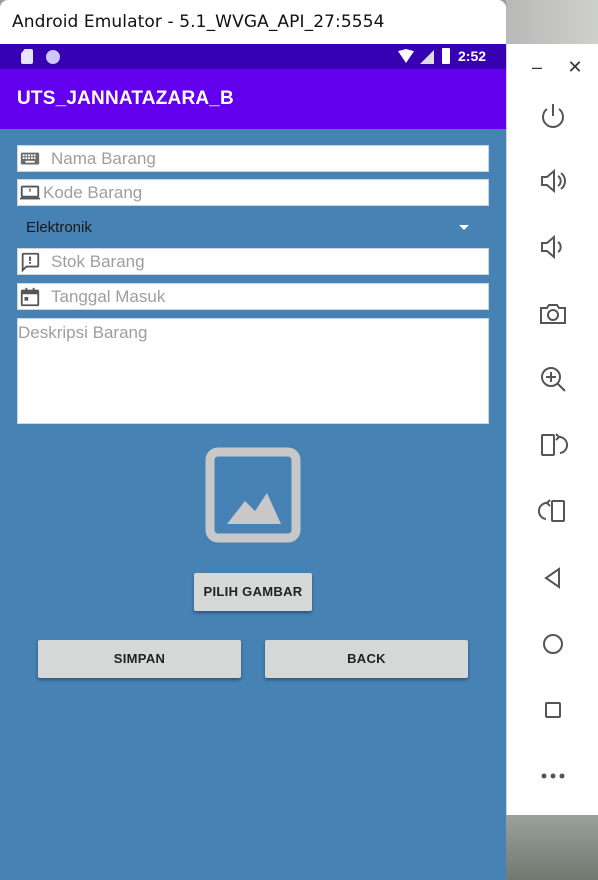 The height and width of the screenshot is (880, 598). I want to click on back-icon, so click(552, 578).